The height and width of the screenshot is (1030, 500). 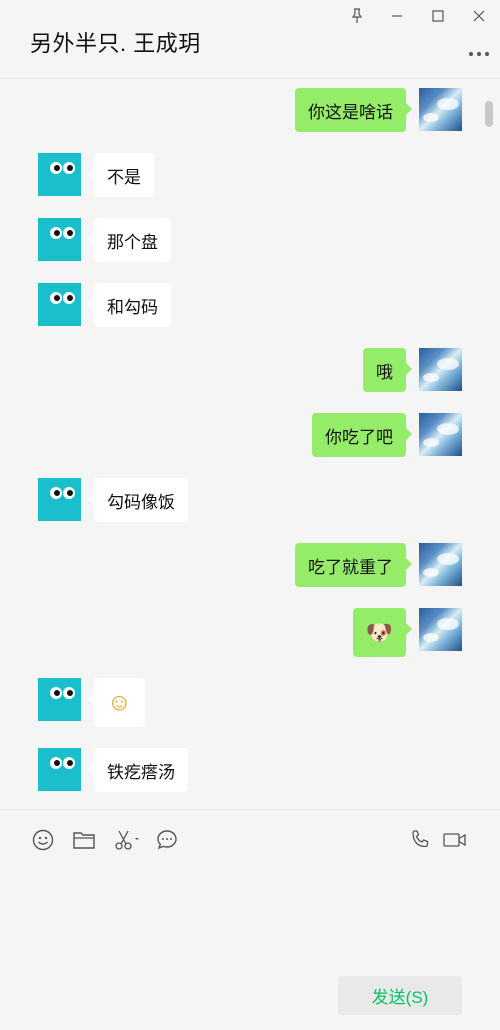 What do you see at coordinates (455, 840) in the screenshot?
I see `video-icon` at bounding box center [455, 840].